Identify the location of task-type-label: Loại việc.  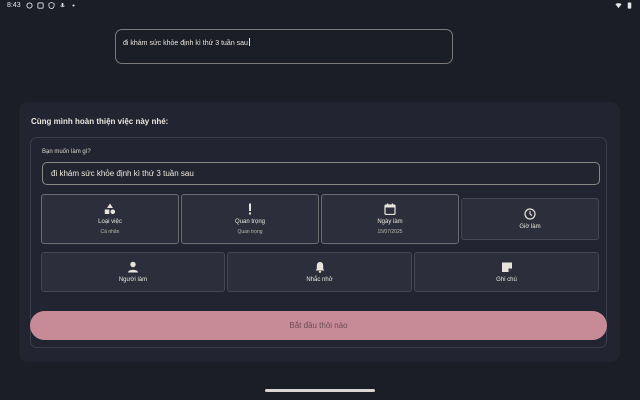
(110, 222).